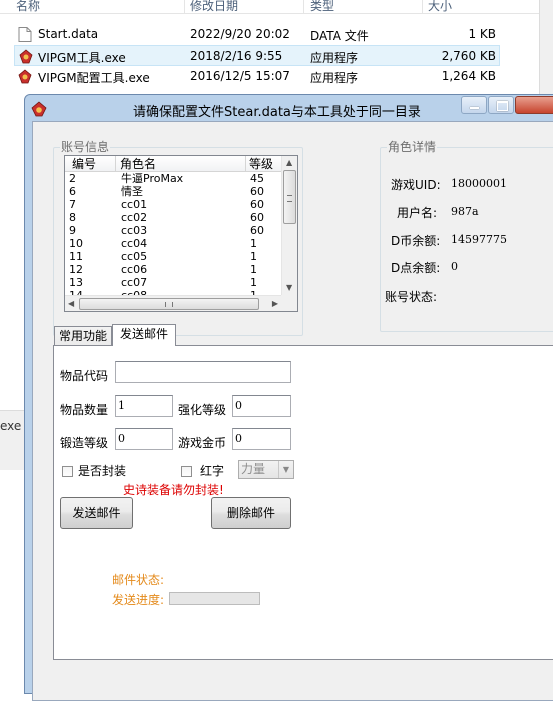 Image resolution: width=553 pixels, height=701 pixels. Describe the element at coordinates (84, 164) in the screenshot. I see `column-id: 编号` at that location.